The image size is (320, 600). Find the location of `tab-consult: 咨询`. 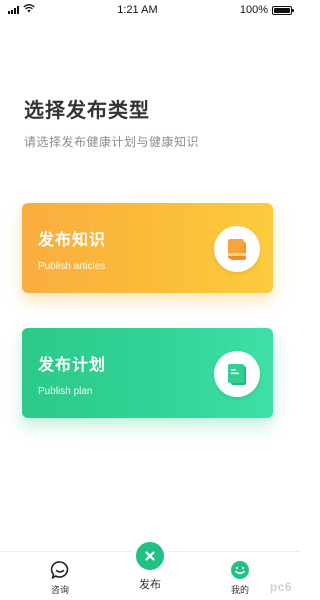

tab-consult: 咨询 is located at coordinates (60, 576).